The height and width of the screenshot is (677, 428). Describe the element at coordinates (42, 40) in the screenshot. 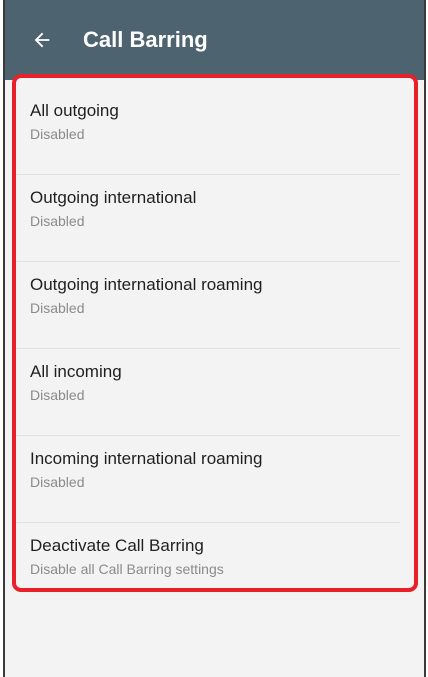

I see `arrow-left-icon` at that location.